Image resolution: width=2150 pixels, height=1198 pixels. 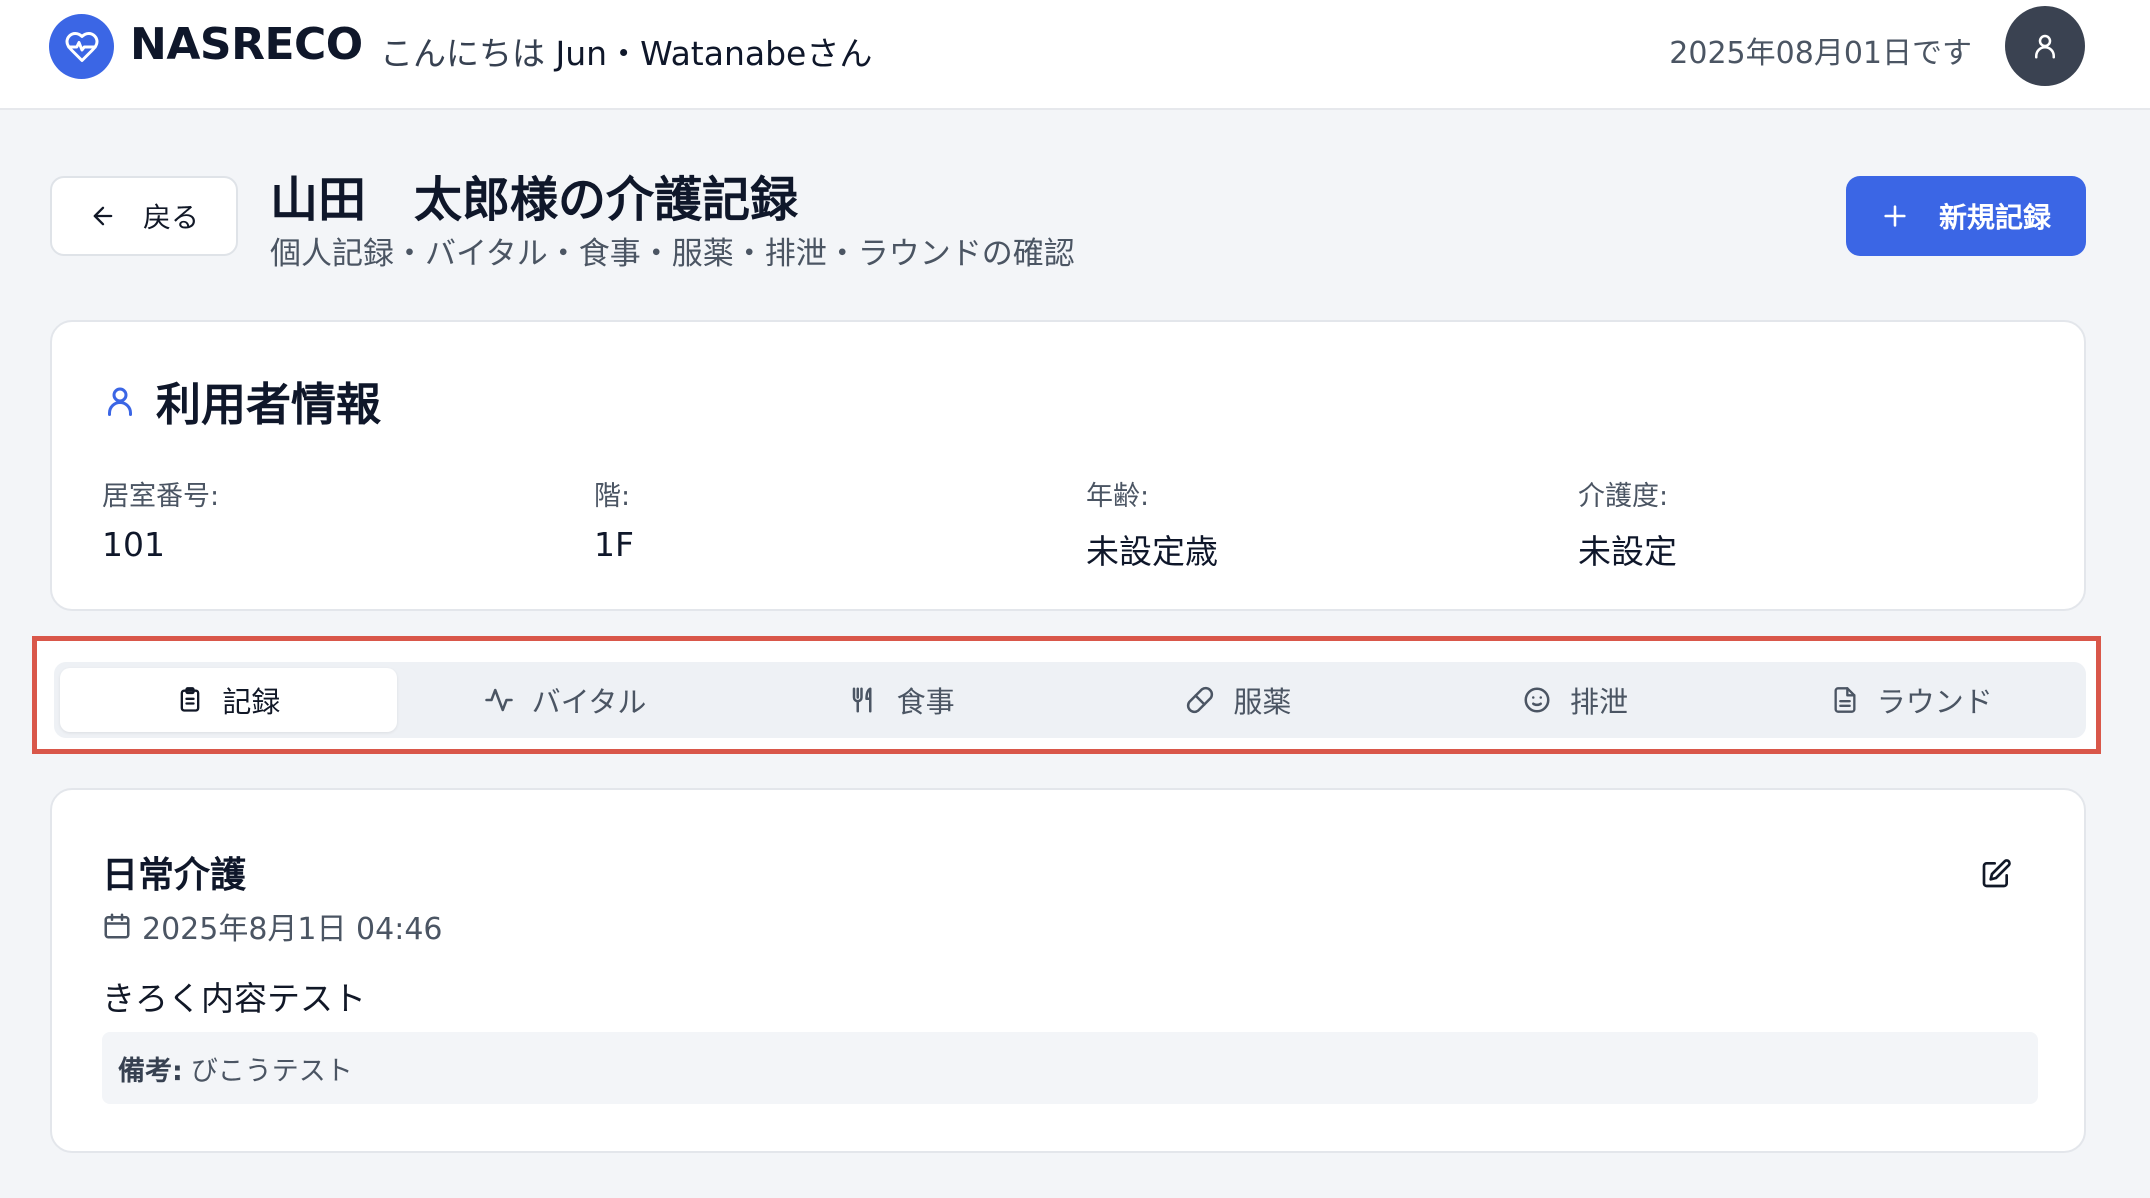 I want to click on back-button-label: 戻る, so click(x=170, y=217).